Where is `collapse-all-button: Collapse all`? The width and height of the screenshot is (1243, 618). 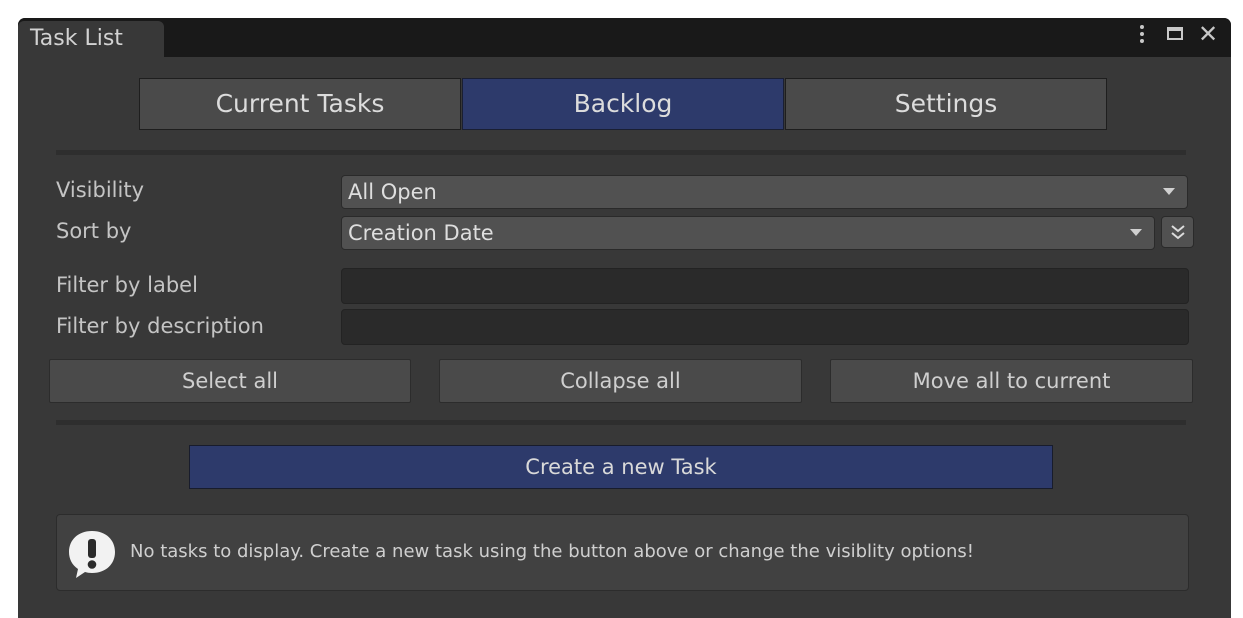 collapse-all-button: Collapse all is located at coordinates (620, 381).